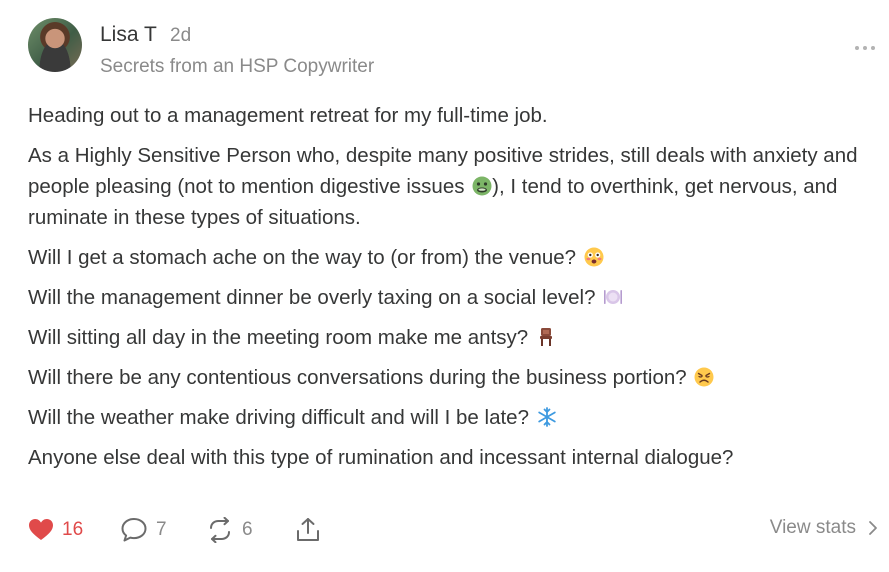  Describe the element at coordinates (613, 297) in the screenshot. I see `fork-knife-plate-emoji` at that location.